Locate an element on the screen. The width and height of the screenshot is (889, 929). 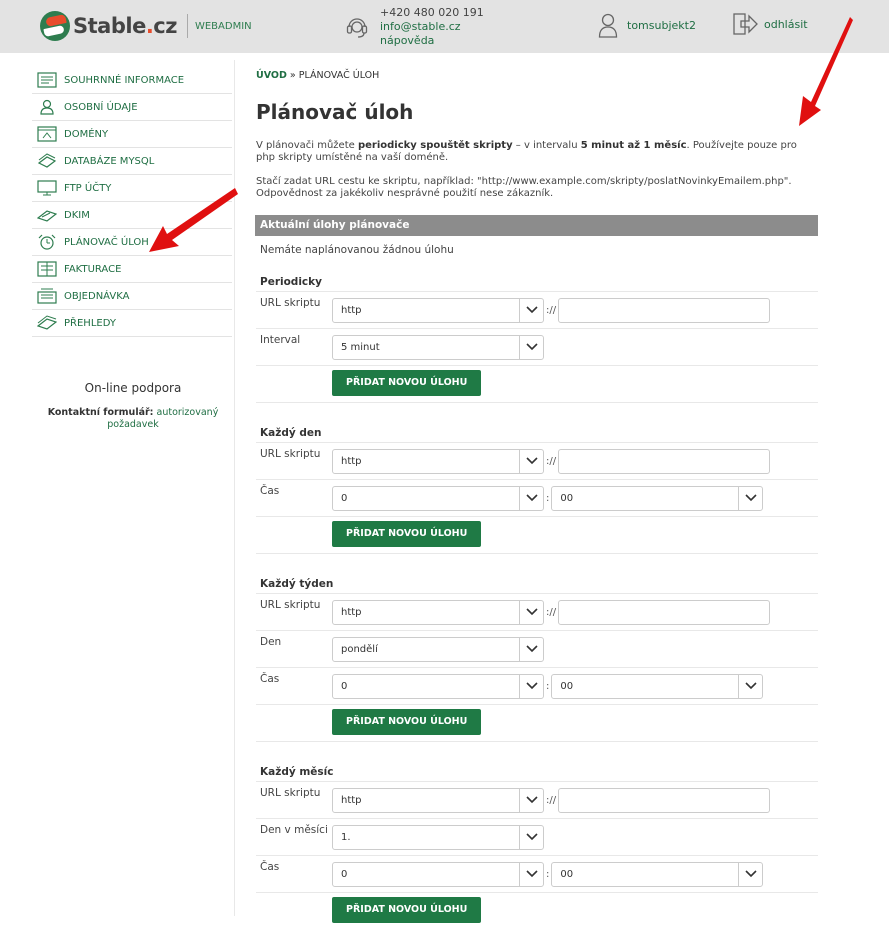
invoice-icon is located at coordinates (47, 269).